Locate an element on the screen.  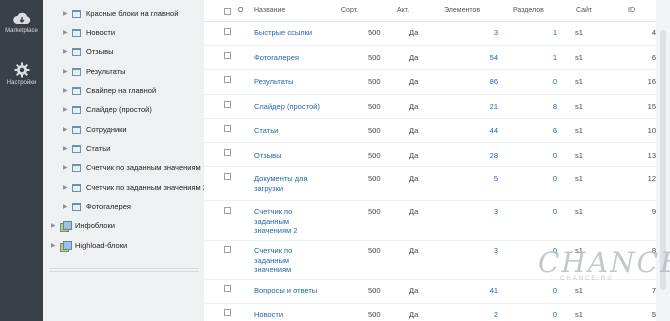
tree-item: ▶ Сотрудники is located at coordinates (95, 129).